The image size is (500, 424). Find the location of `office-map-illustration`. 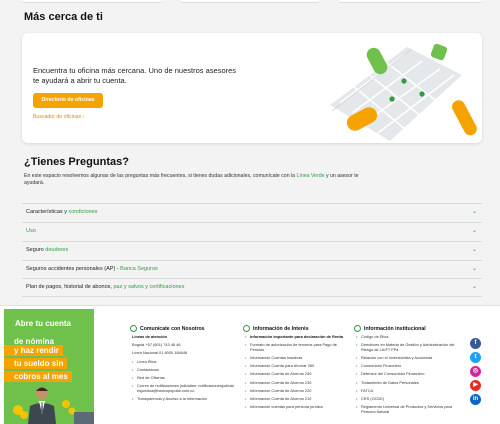

office-map-illustration is located at coordinates (397, 88).